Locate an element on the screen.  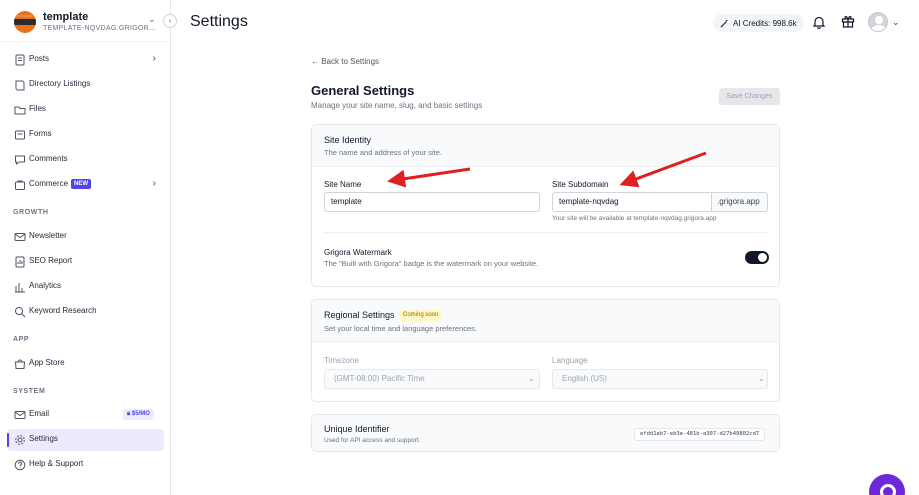
sidebar-item-seo-report: SEO Report is located at coordinates (85, 262).